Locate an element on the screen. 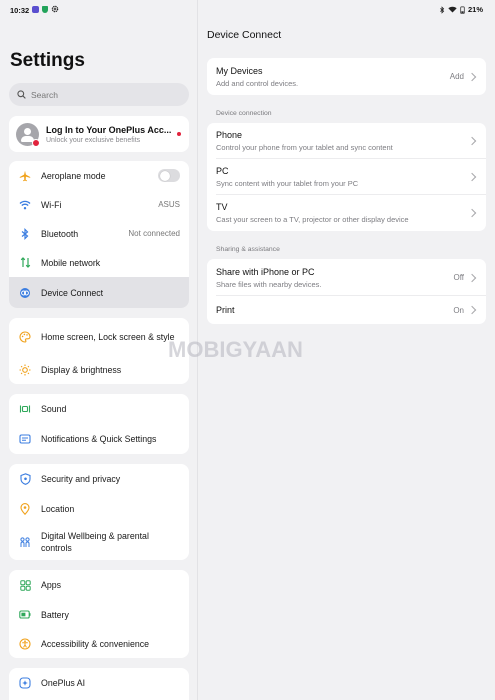  sidebar-item-label: Bluetooth is located at coordinates (60, 233).